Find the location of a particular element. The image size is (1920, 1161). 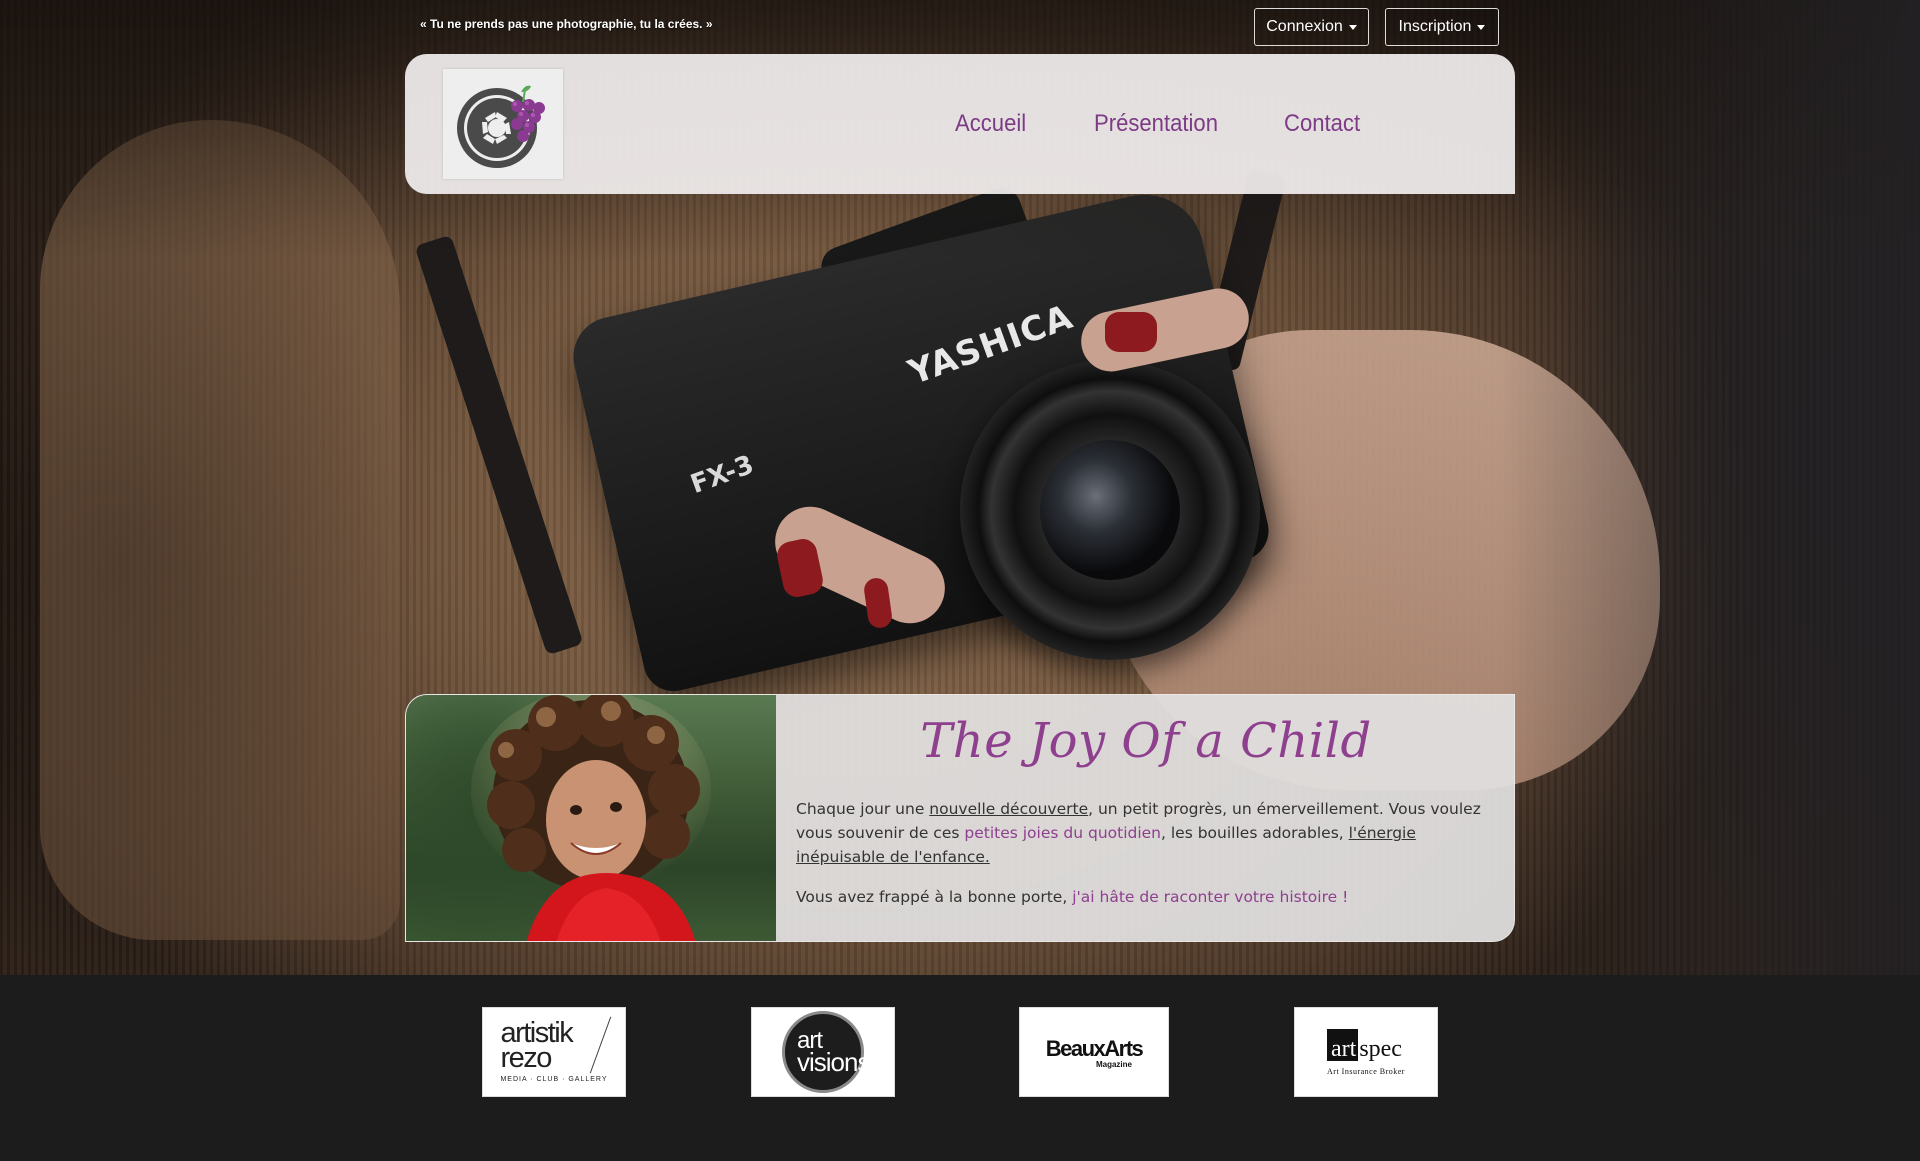

site-logo is located at coordinates (503, 124).